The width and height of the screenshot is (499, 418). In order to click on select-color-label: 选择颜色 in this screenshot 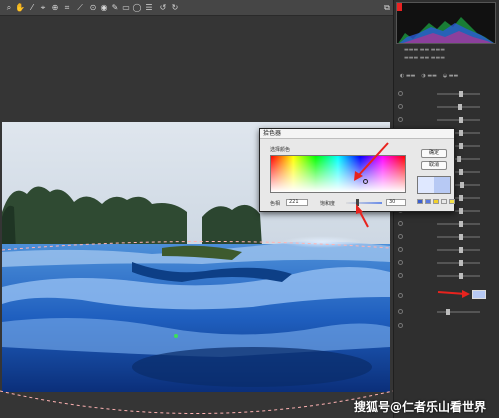, I will do `click(280, 150)`.